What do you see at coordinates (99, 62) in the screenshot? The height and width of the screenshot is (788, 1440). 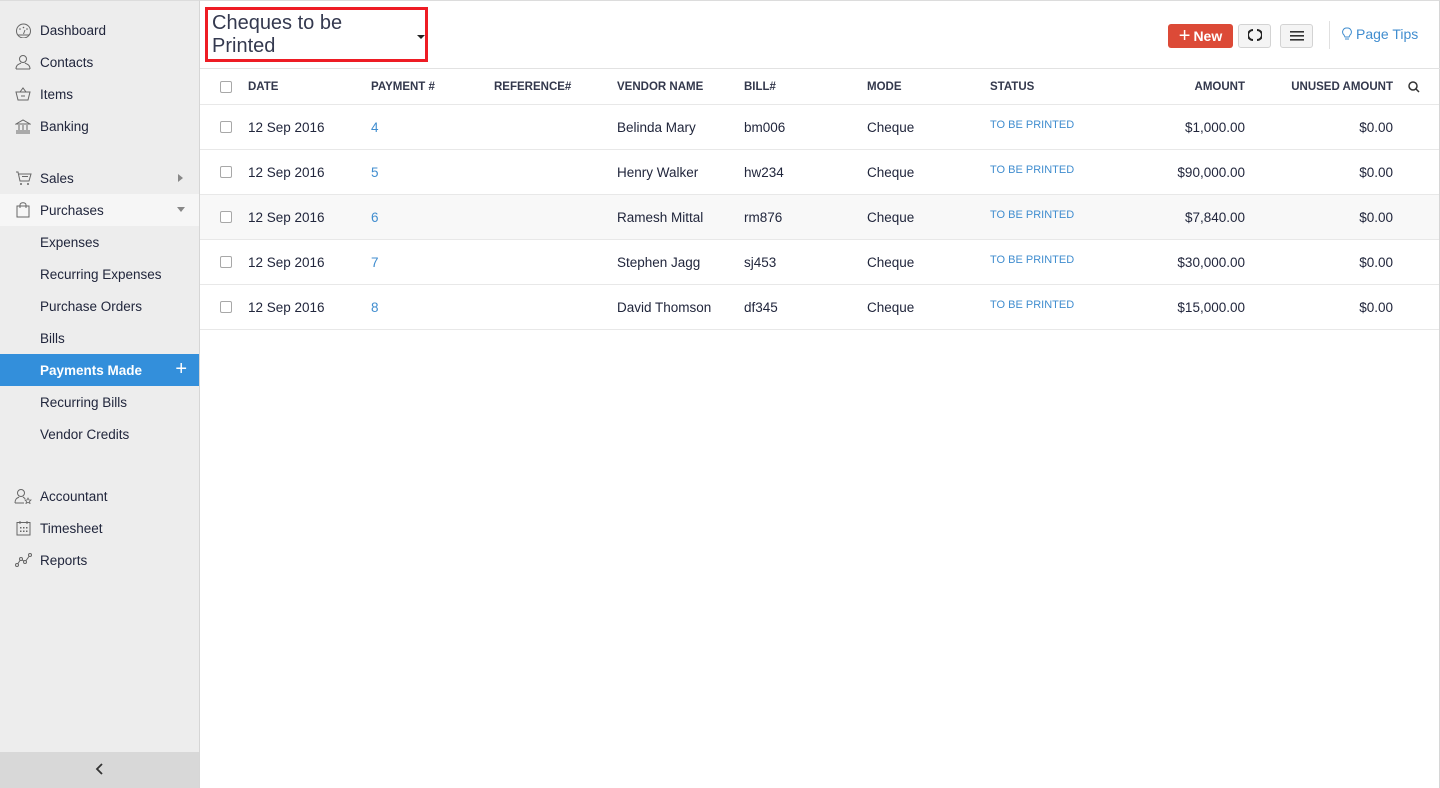 I see `sidebar-item-contacts: Contacts` at bounding box center [99, 62].